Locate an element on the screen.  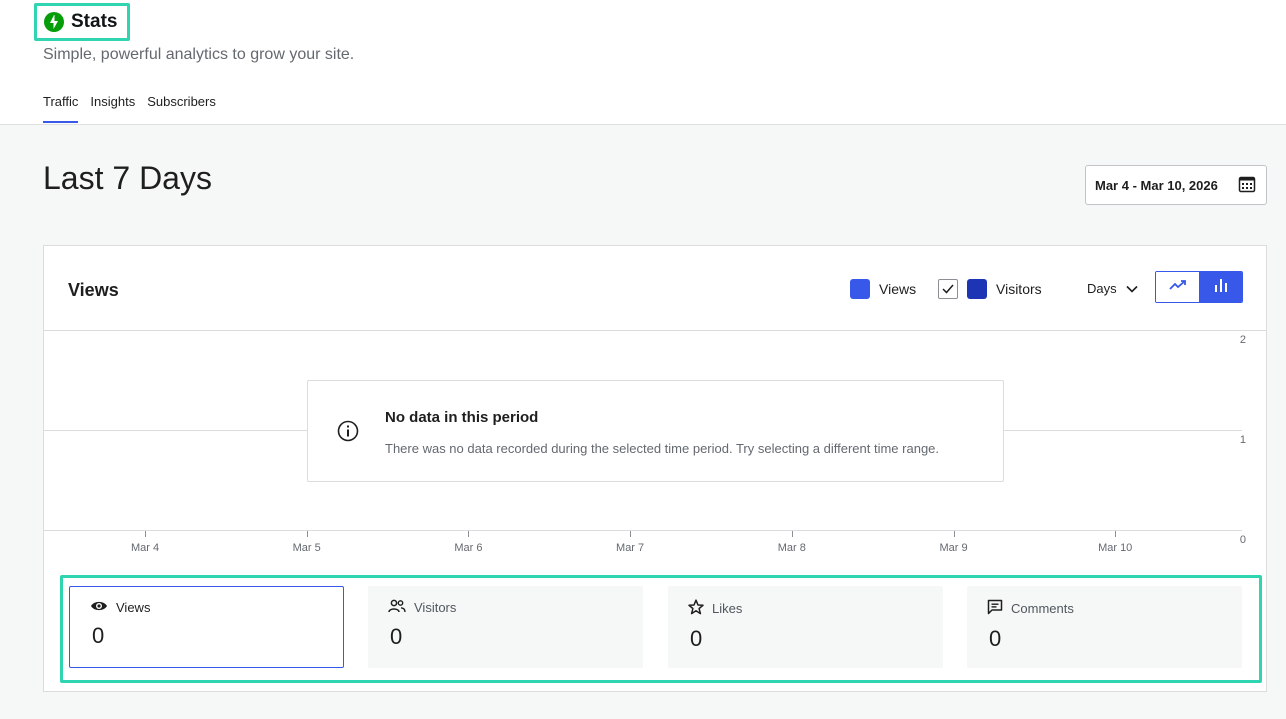
stat-label: Views is located at coordinates (133, 607).